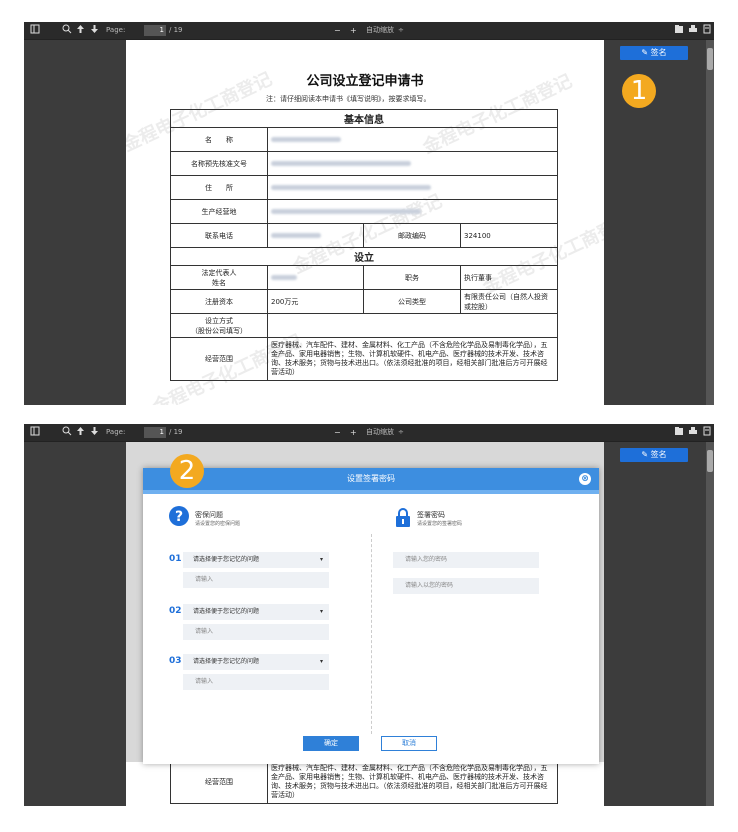  I want to click on label-legal-rep: 法定代表人 姓名, so click(219, 277).